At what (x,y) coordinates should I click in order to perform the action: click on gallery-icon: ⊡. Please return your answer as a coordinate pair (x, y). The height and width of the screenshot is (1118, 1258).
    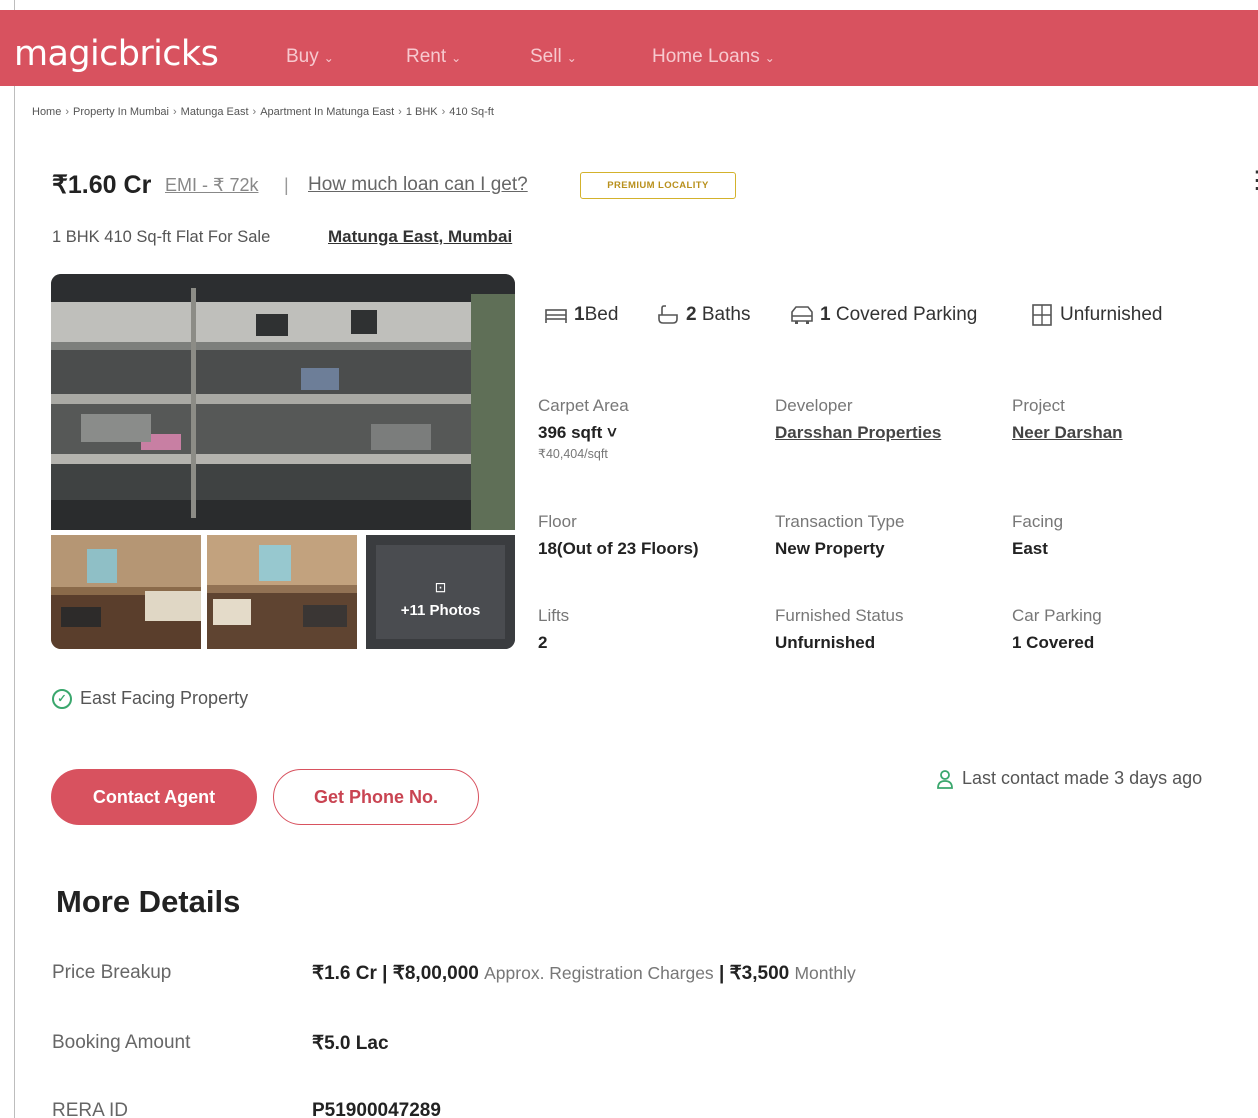
    Looking at the image, I should click on (440, 587).